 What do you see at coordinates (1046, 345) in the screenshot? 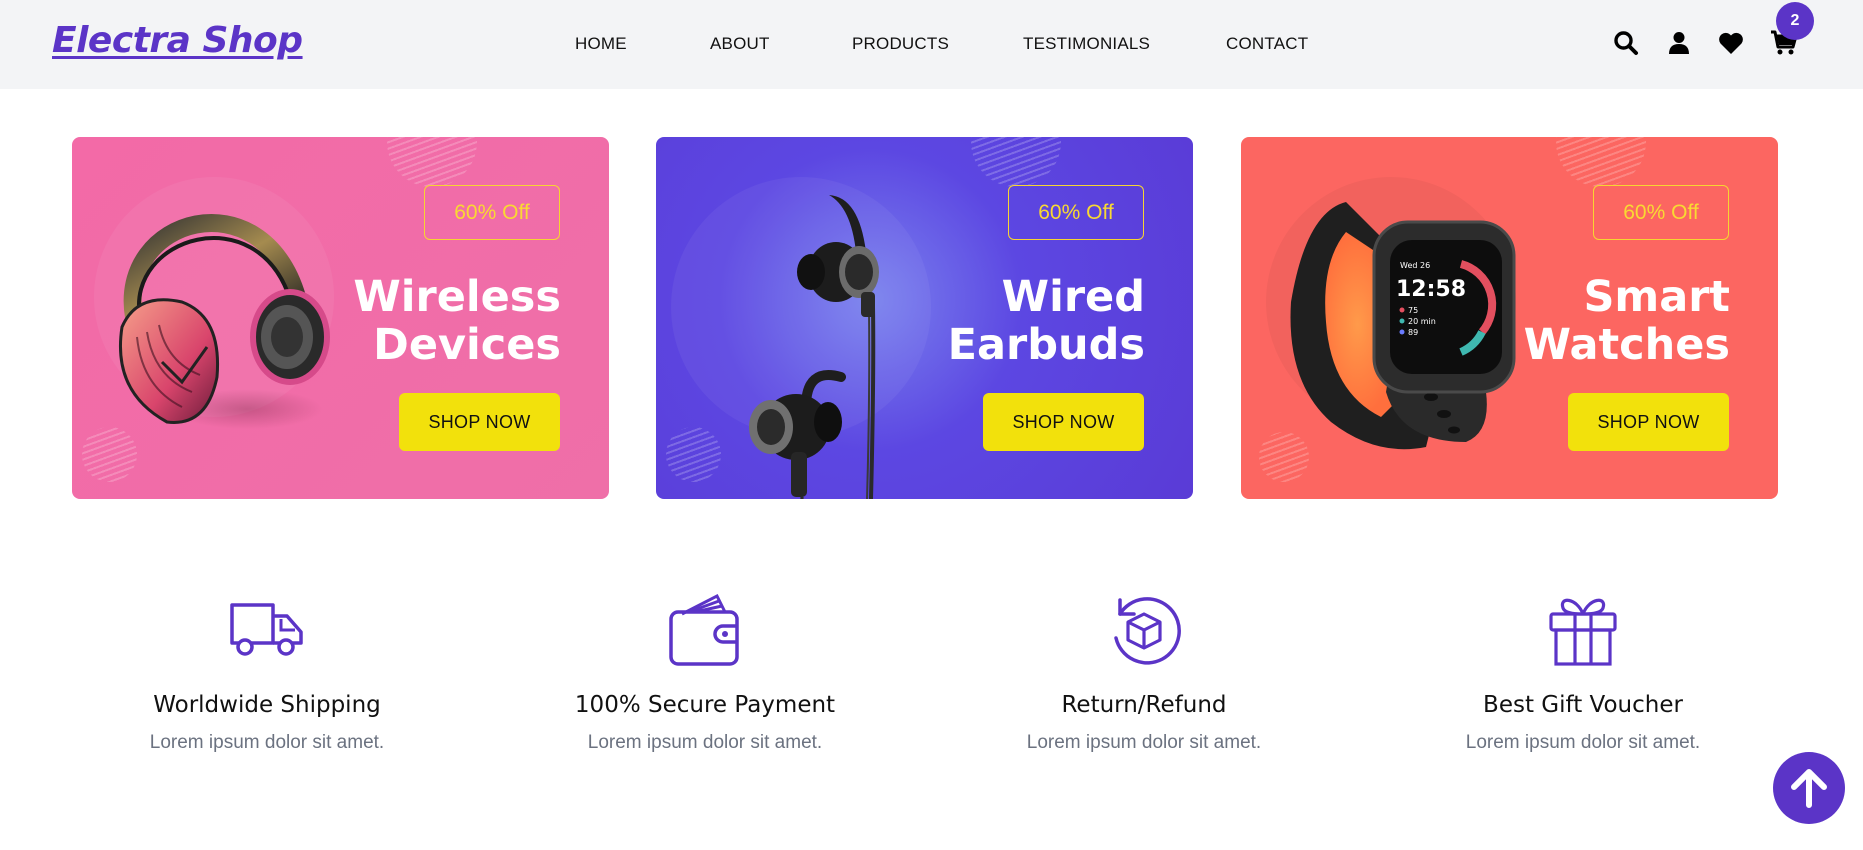
I see `banner-title-line2: Earbuds` at bounding box center [1046, 345].